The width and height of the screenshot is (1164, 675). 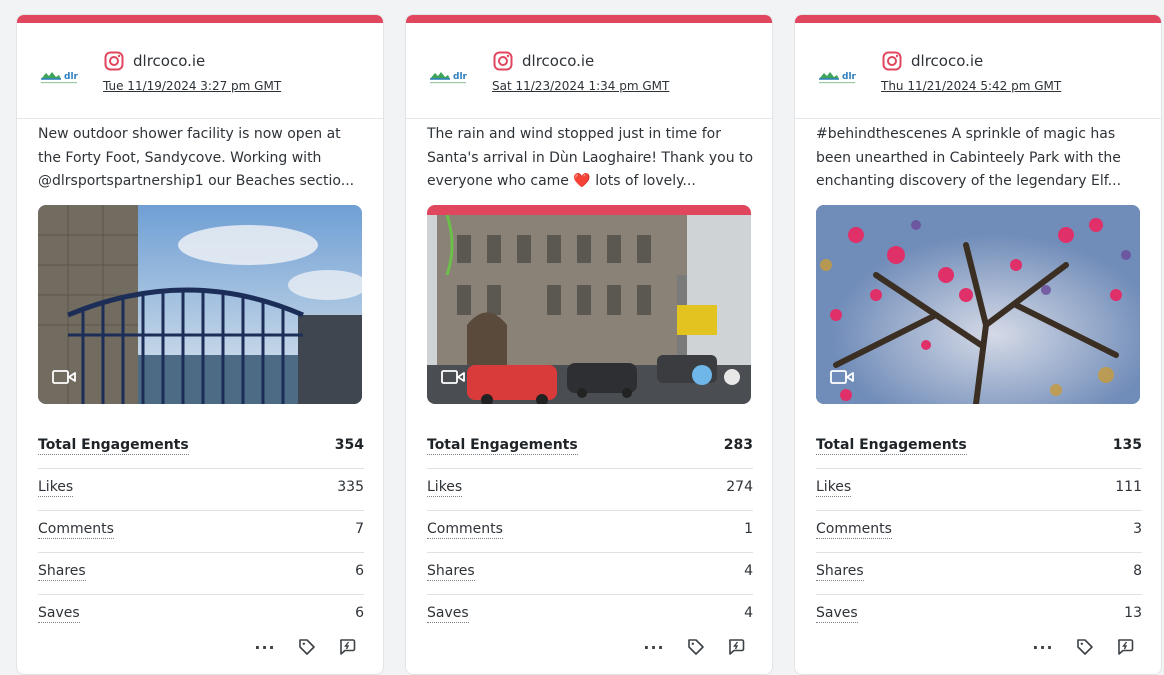 I want to click on metric-value: 8, so click(x=1137, y=571).